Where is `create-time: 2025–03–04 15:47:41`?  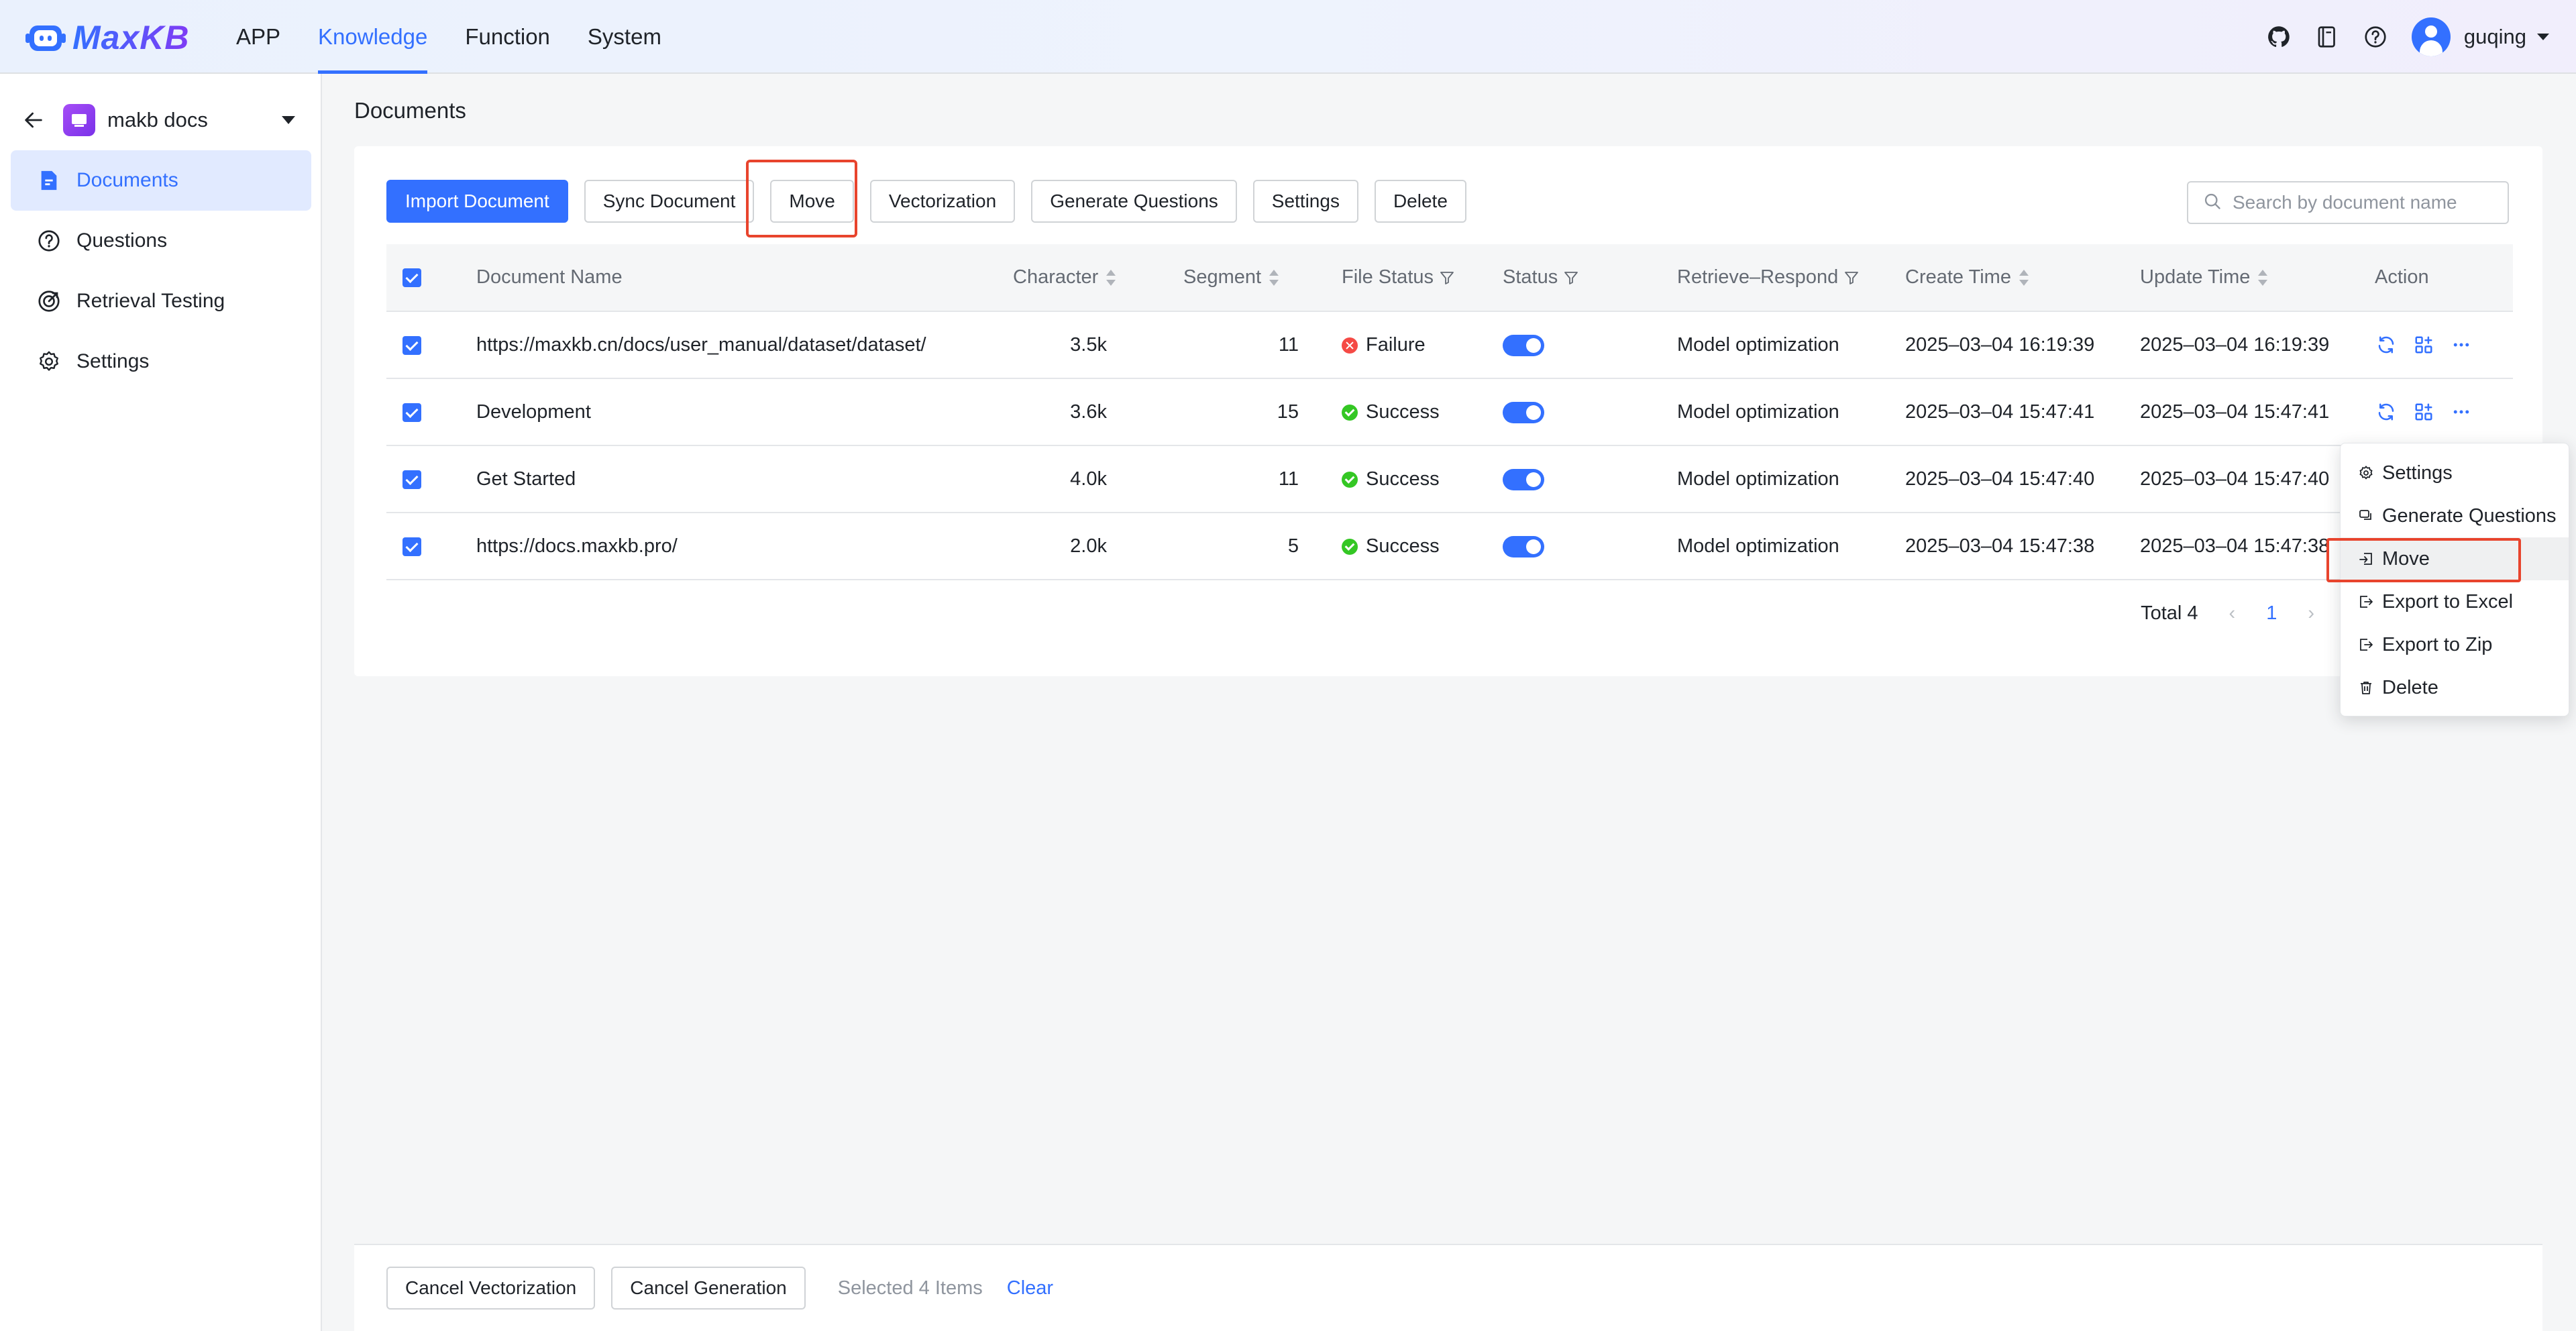
create-time: 2025–03–04 15:47:41 is located at coordinates (2022, 412).